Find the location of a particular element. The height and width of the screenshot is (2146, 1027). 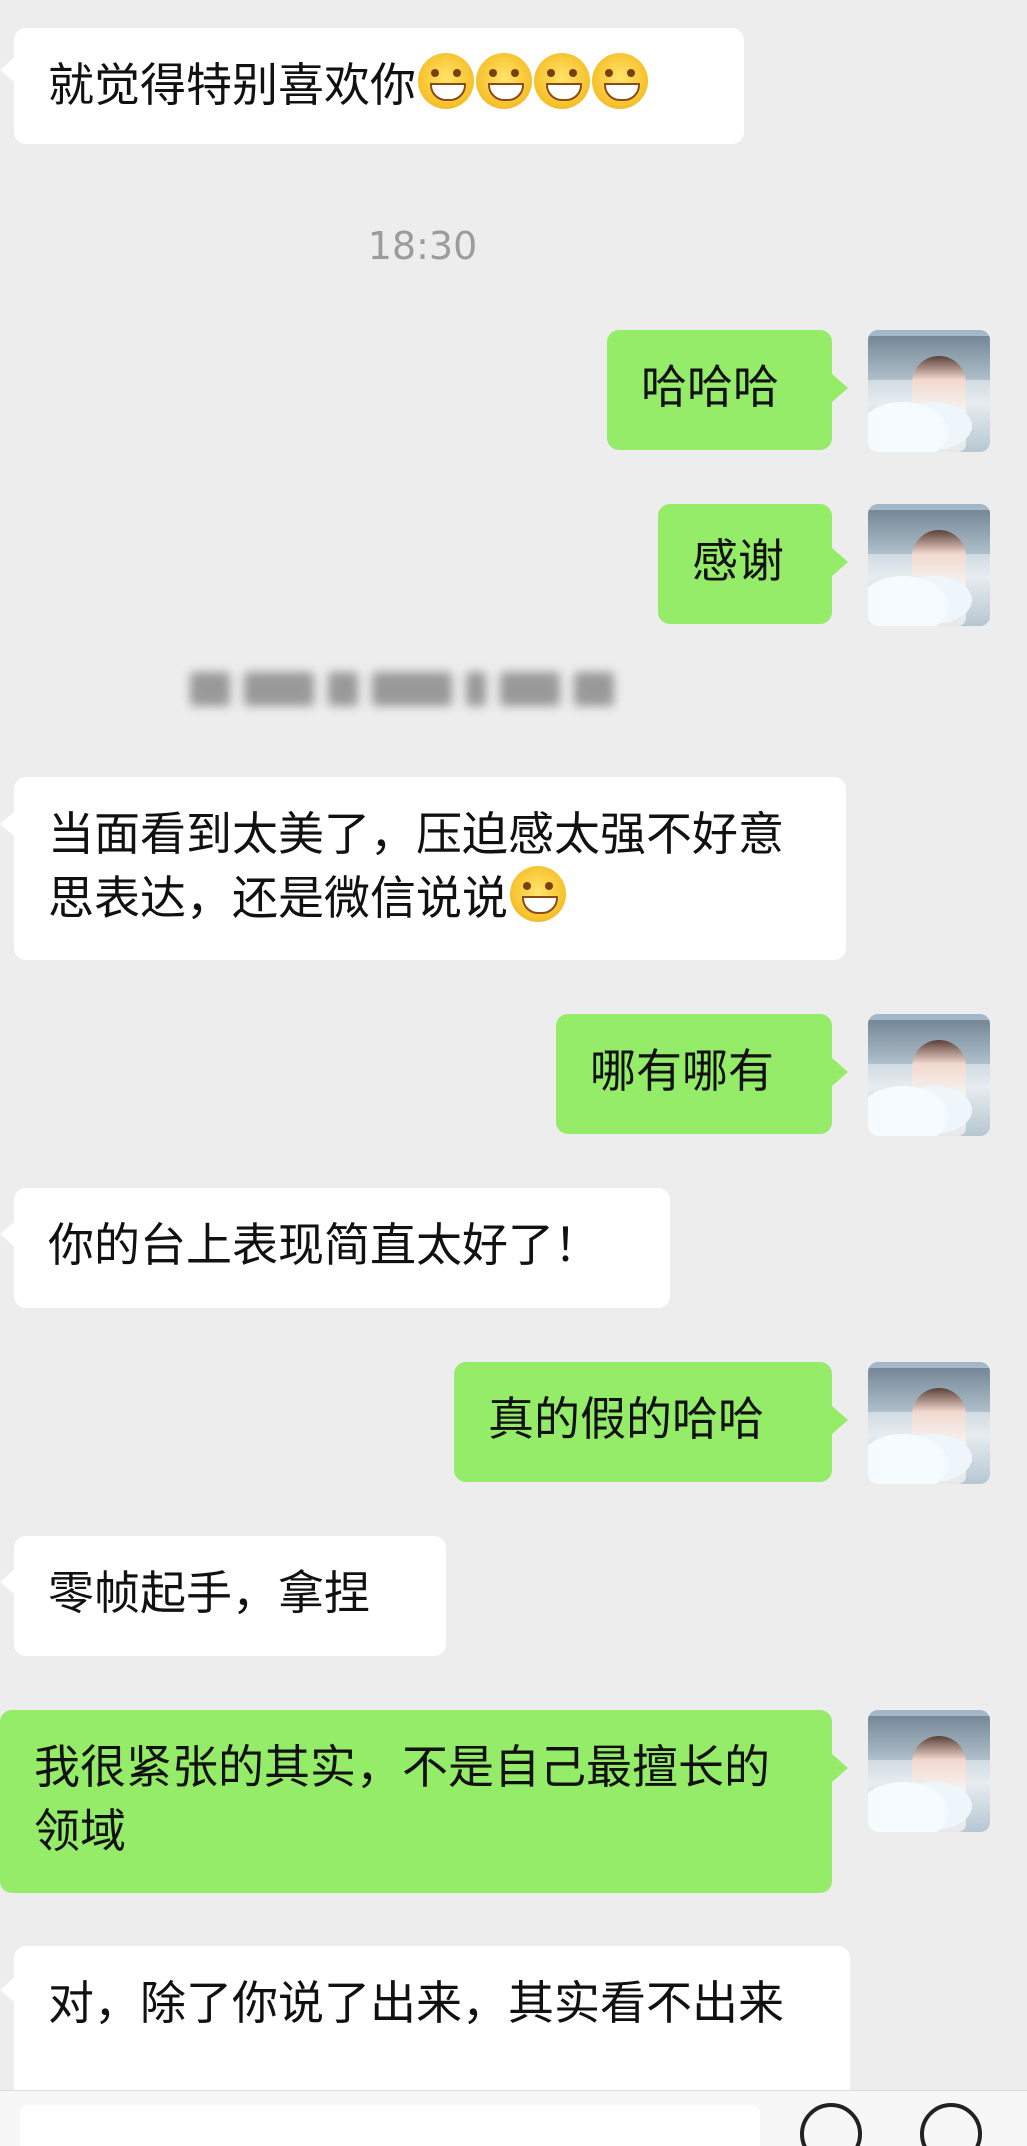

message-text: 对，除了你说了出来，其实看不出来 is located at coordinates (416, 2003).